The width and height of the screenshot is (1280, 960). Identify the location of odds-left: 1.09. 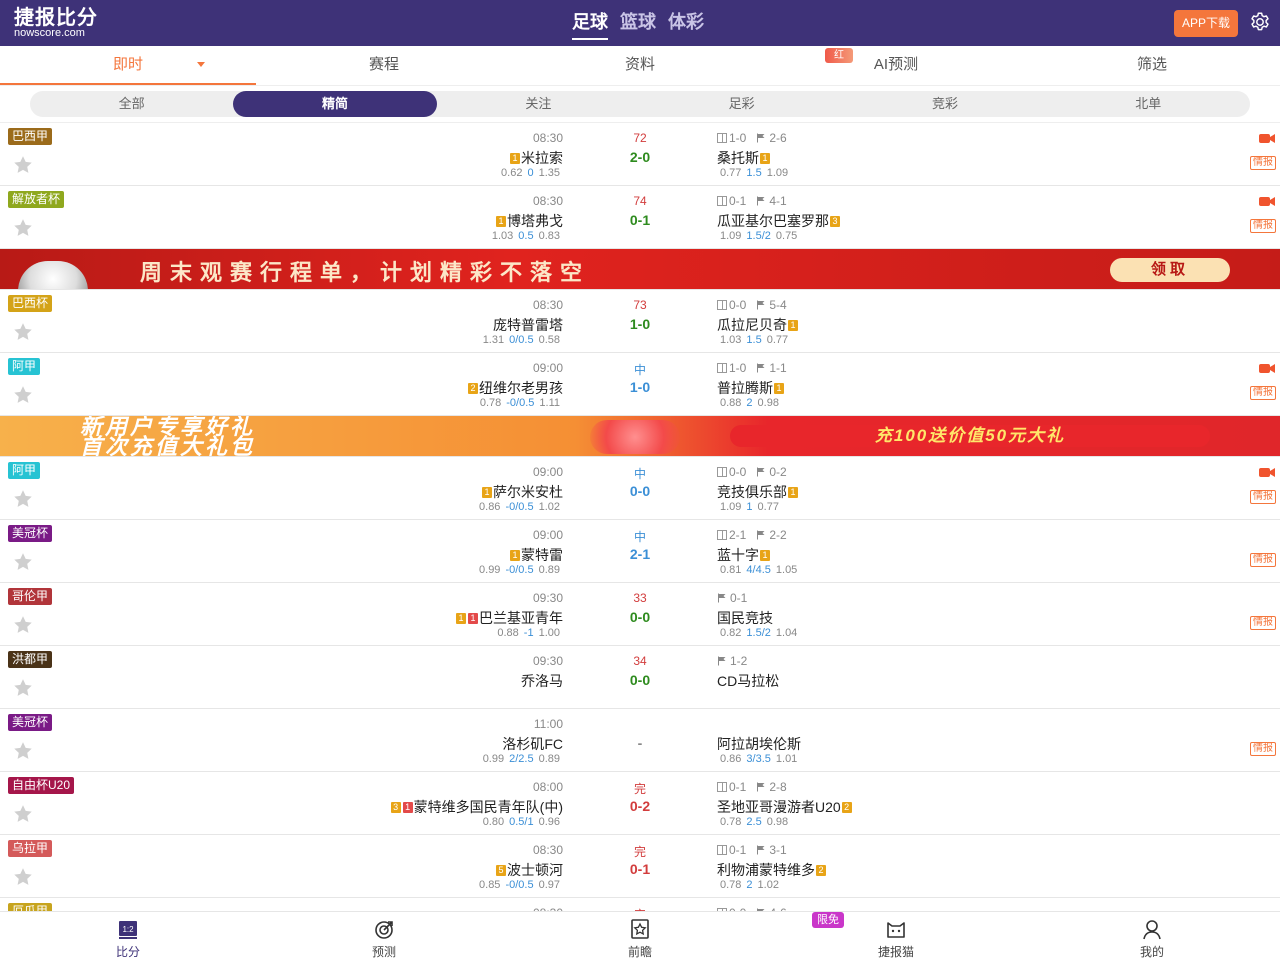
(731, 507).